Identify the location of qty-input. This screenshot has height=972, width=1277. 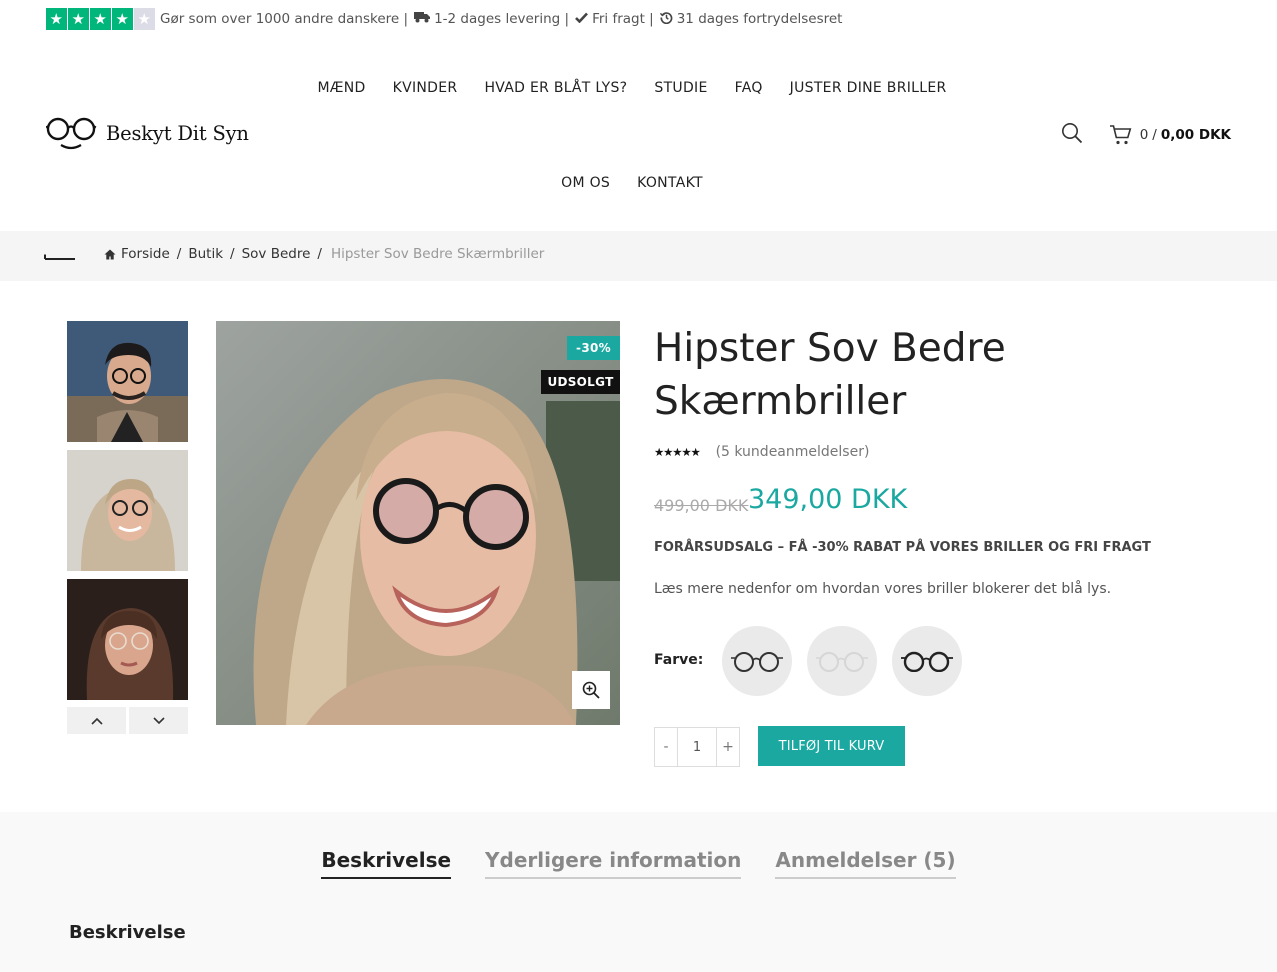
(697, 747).